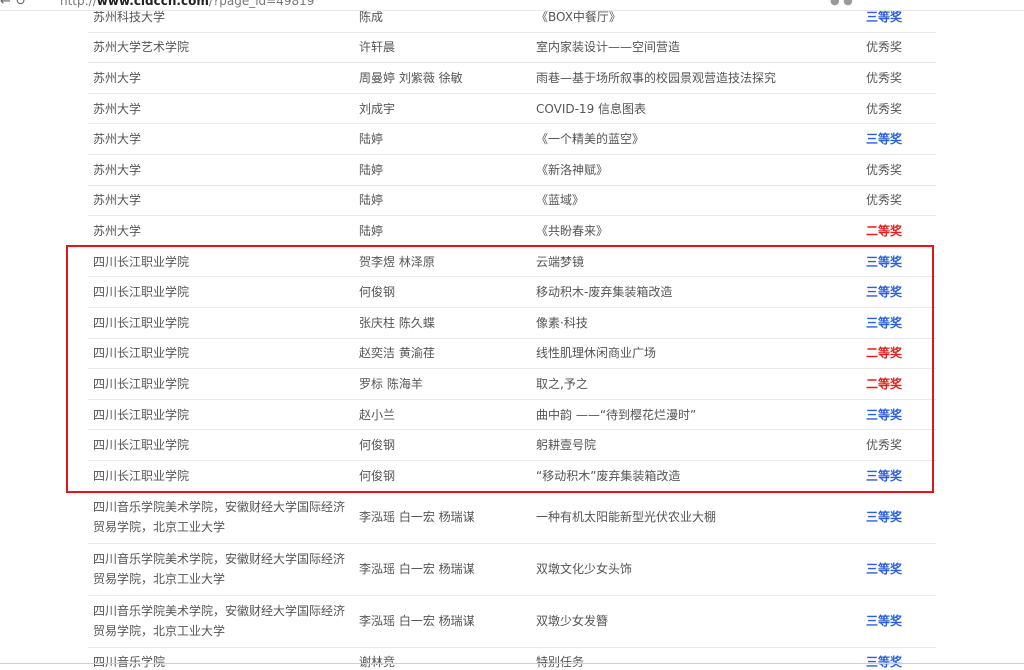 Image resolution: width=1024 pixels, height=670 pixels. Describe the element at coordinates (512, 231) in the screenshot. I see `table-row: 苏州大学 陆婷 《共盼春来》 二等奖` at that location.